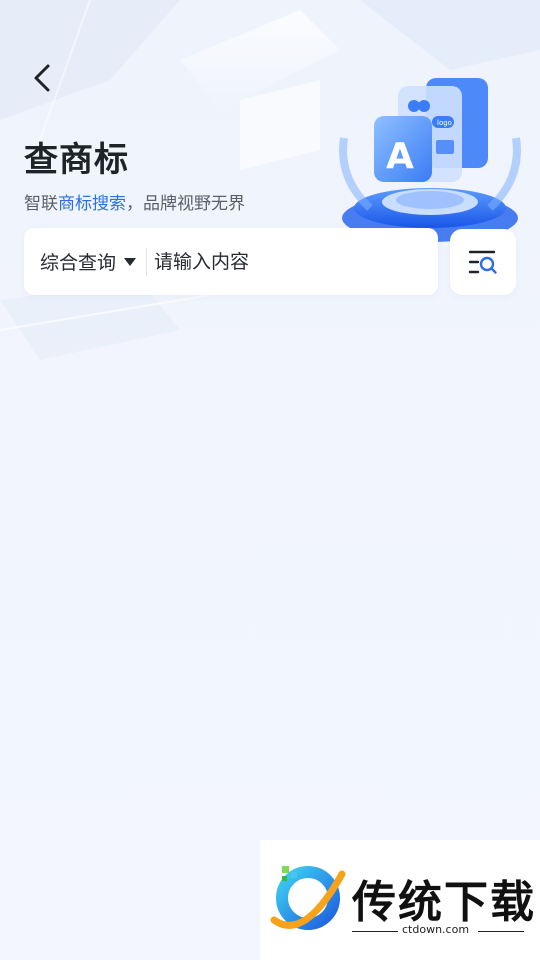 The height and width of the screenshot is (960, 540). Describe the element at coordinates (430, 158) in the screenshot. I see `trademark-illustration: logo A` at that location.